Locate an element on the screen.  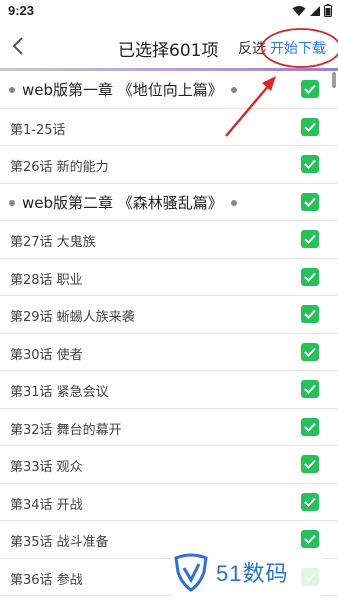
episode-title: 第28话 职业 is located at coordinates (46, 280).